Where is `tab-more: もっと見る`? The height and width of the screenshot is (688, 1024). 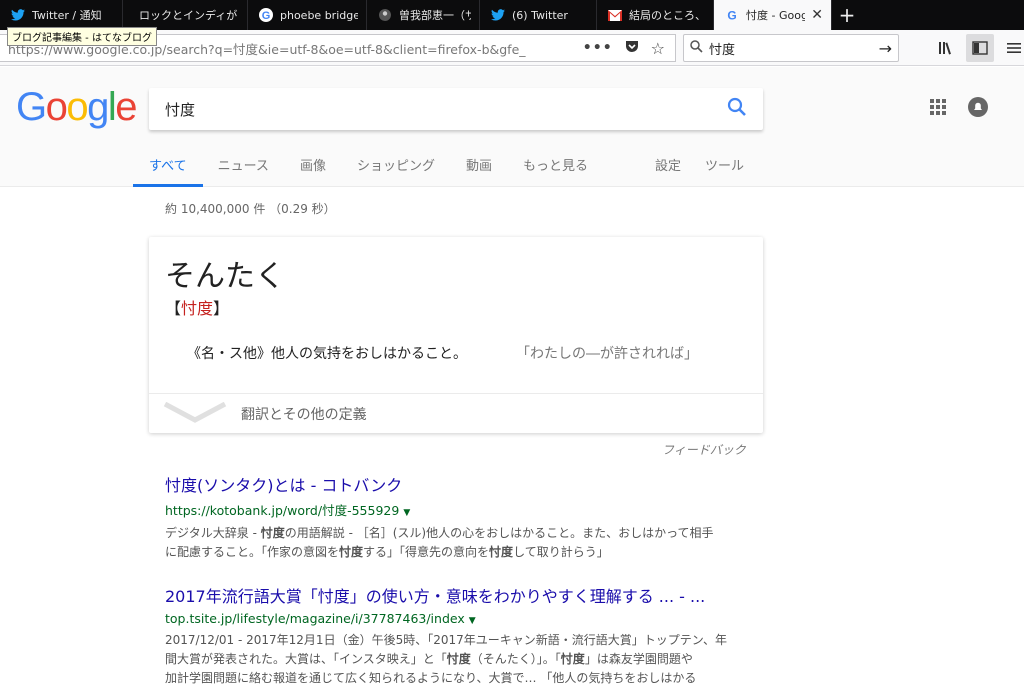
tab-more: もっと見る is located at coordinates (555, 171).